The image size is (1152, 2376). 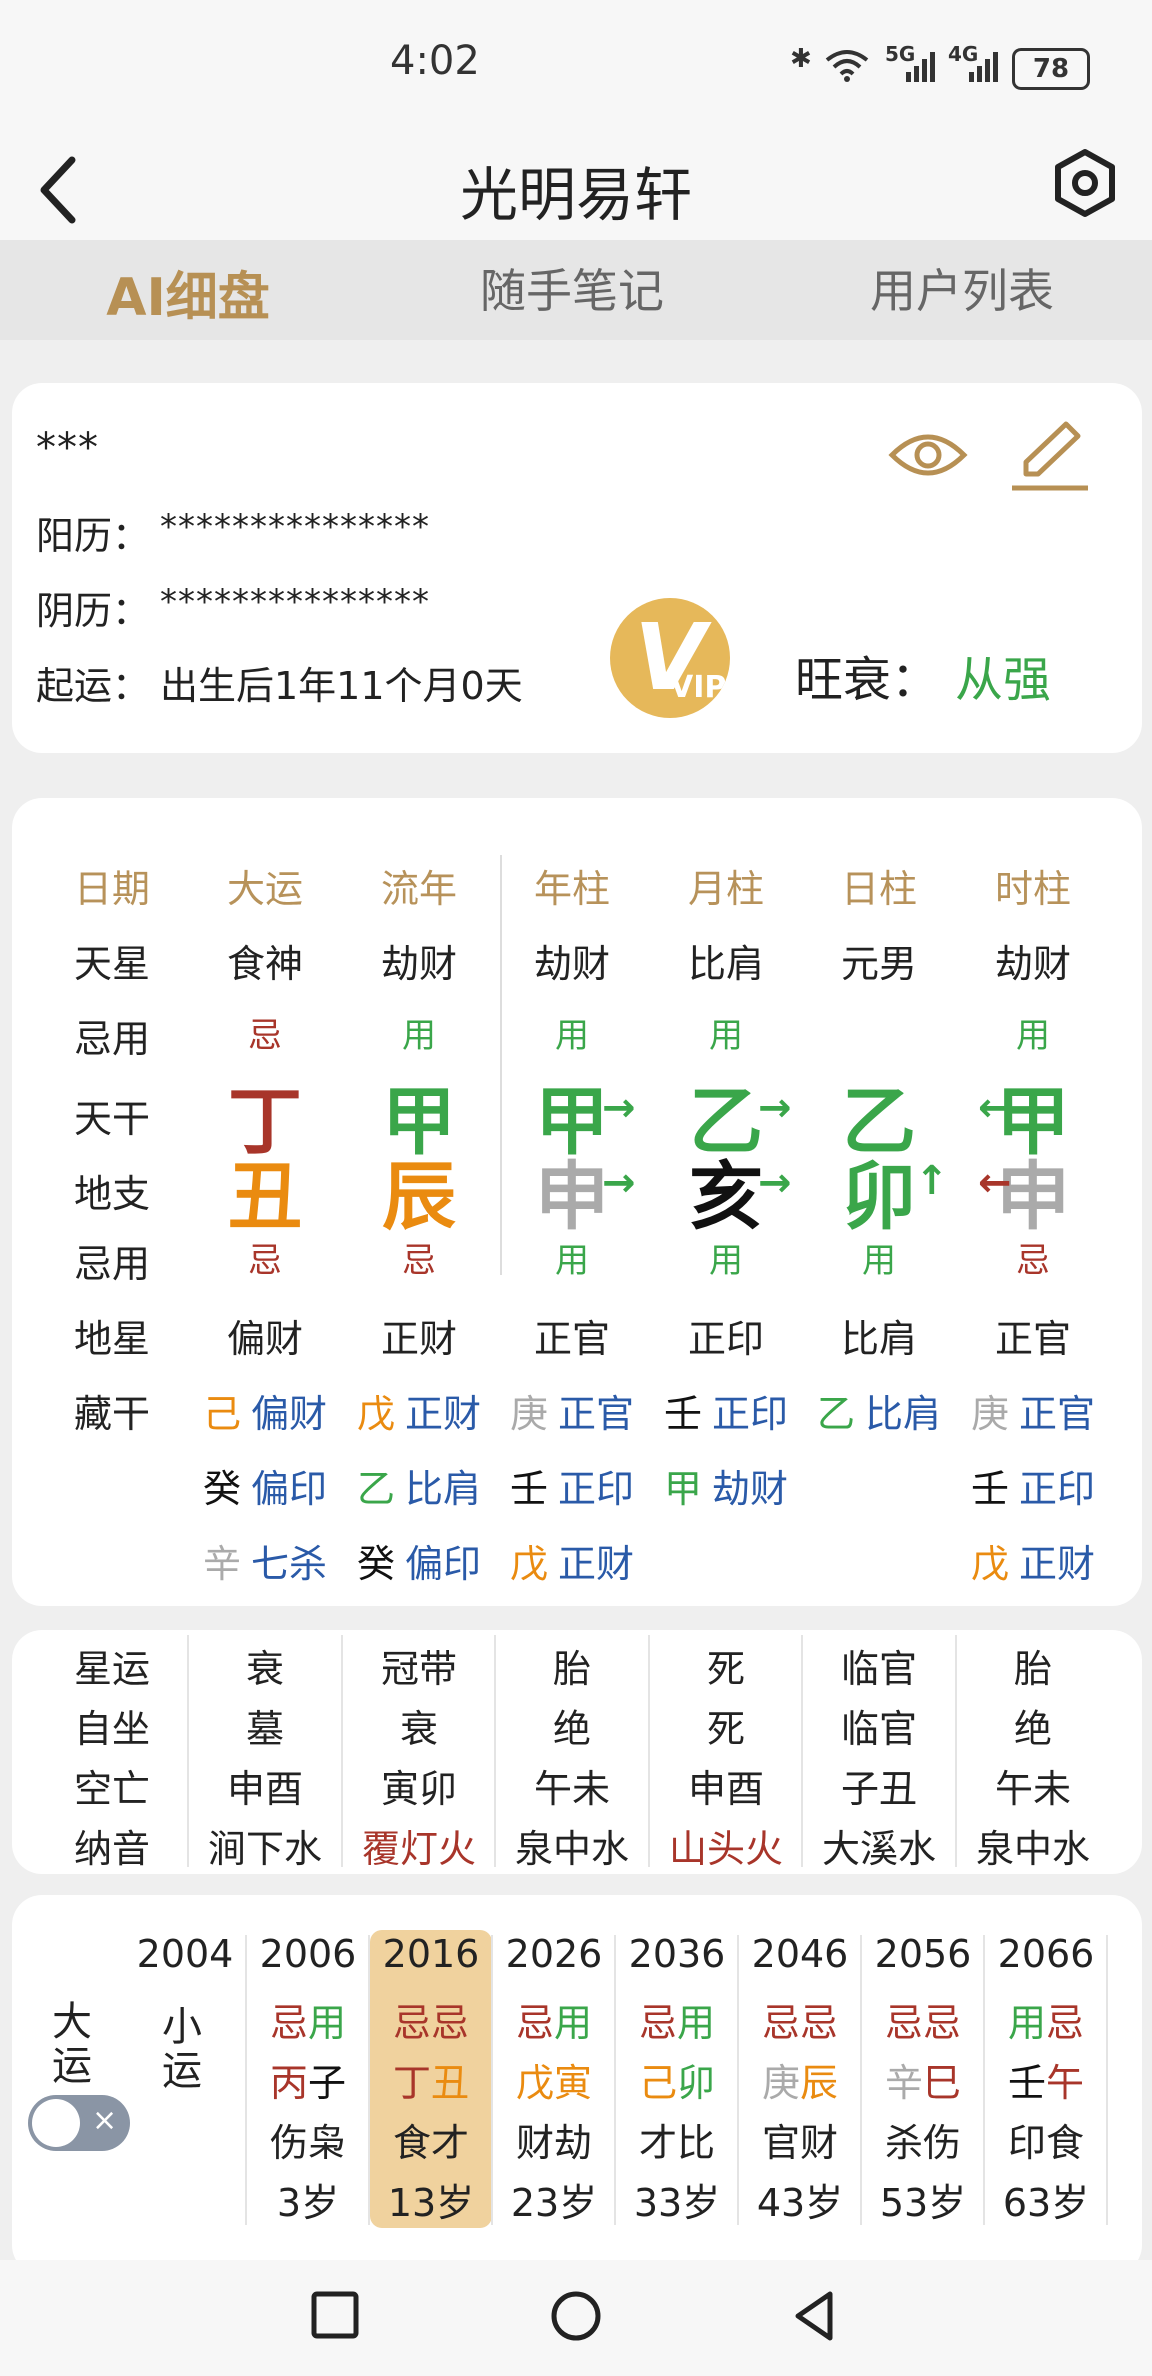 I want to click on dayun-year: 2006, so click(x=308, y=1954).